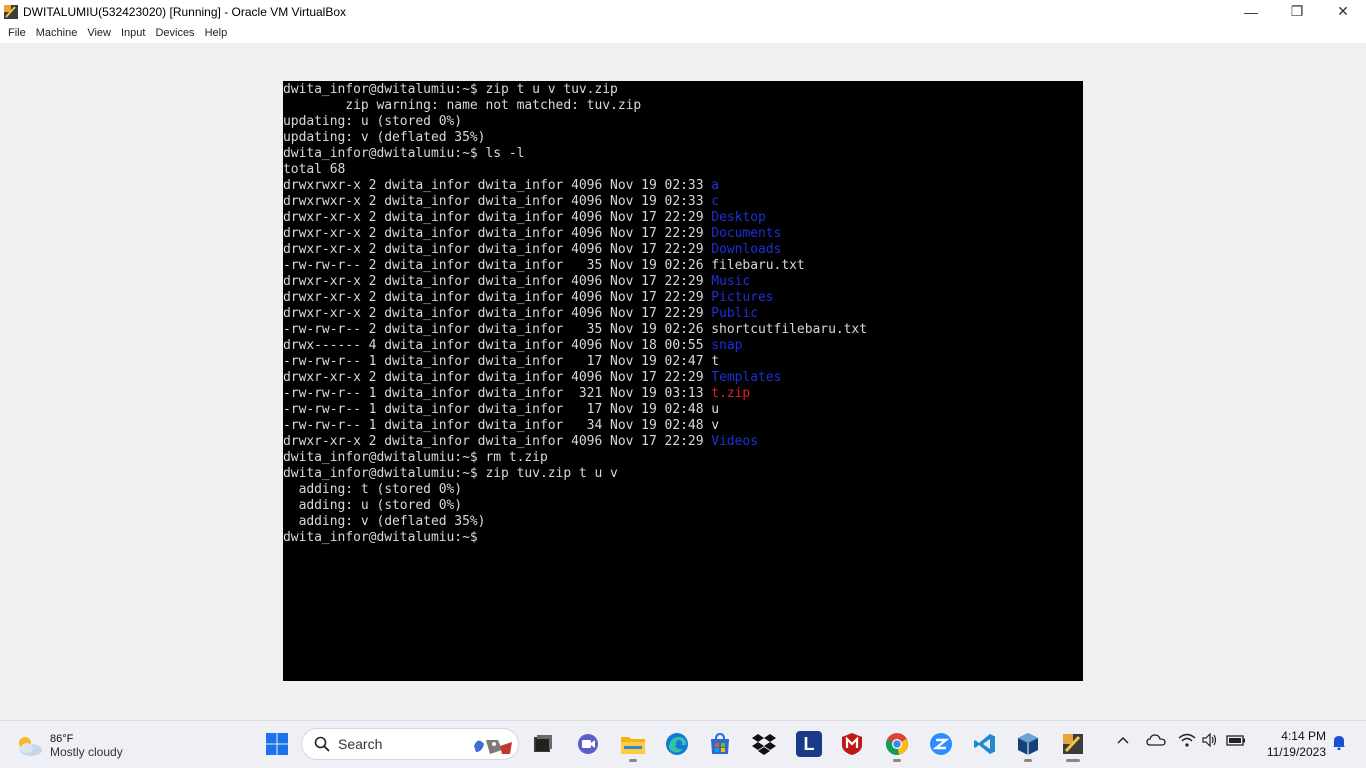  I want to click on terminal-filename: a, so click(715, 185).